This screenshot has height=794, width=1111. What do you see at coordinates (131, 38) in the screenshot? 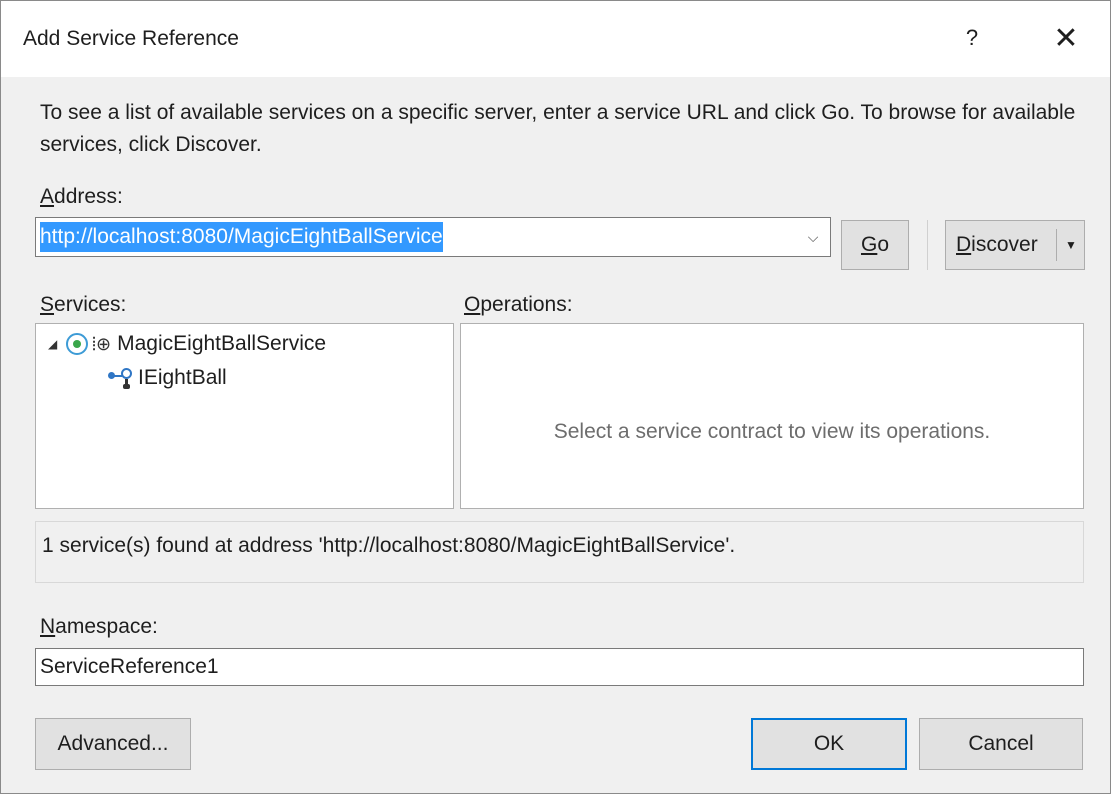
I see `dialog-title: Add Service Reference` at bounding box center [131, 38].